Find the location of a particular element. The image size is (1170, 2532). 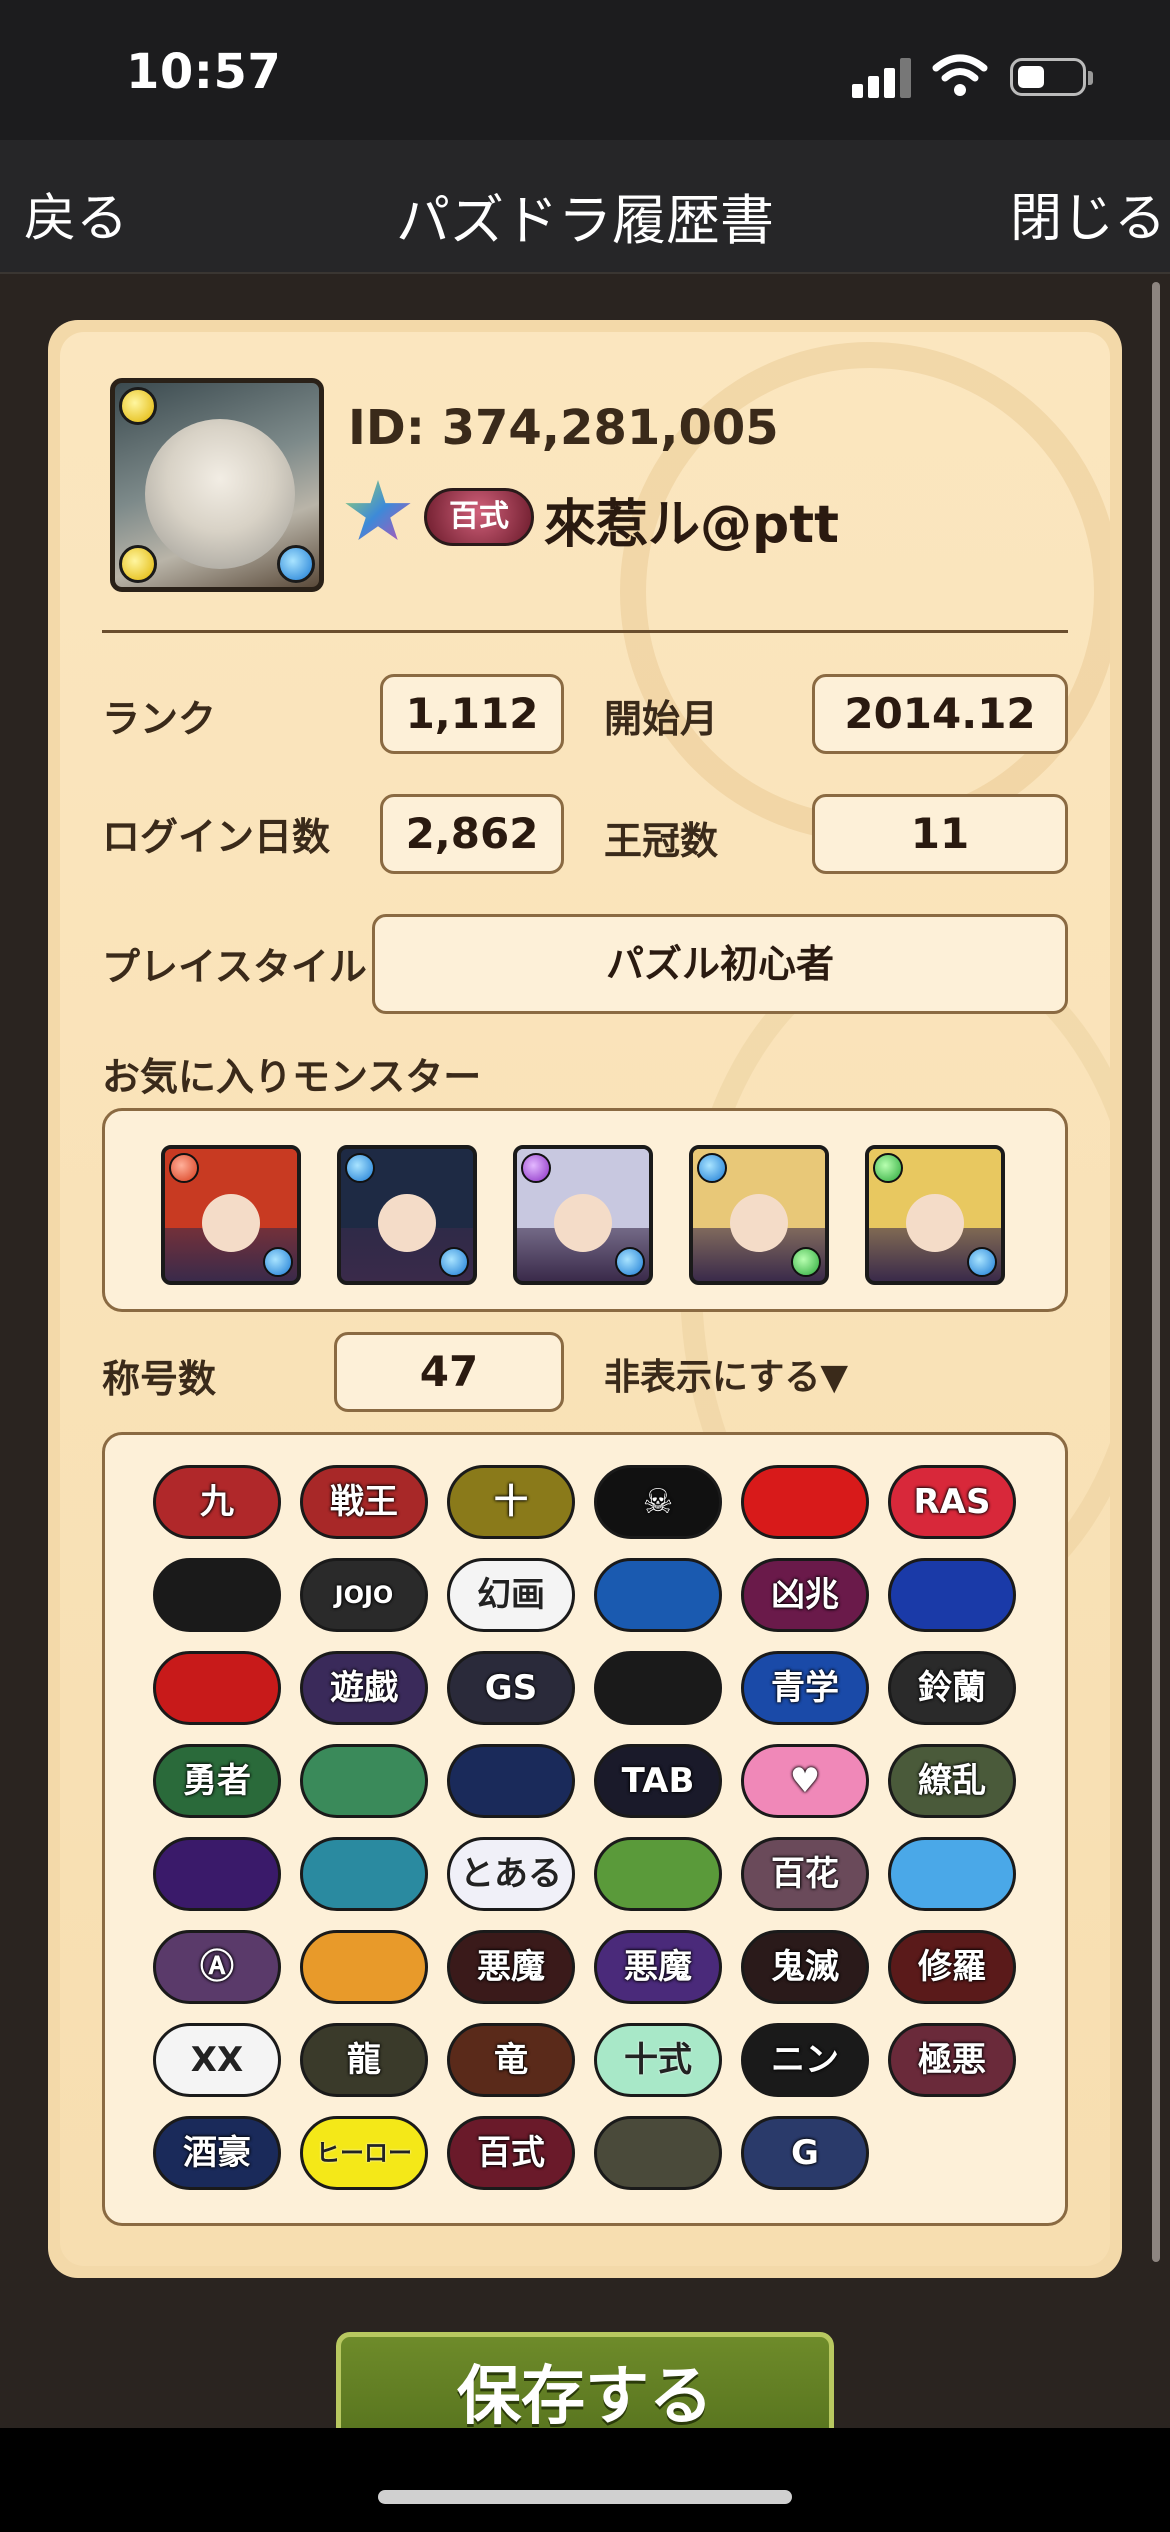

title-badge: 十式 is located at coordinates (658, 2060).